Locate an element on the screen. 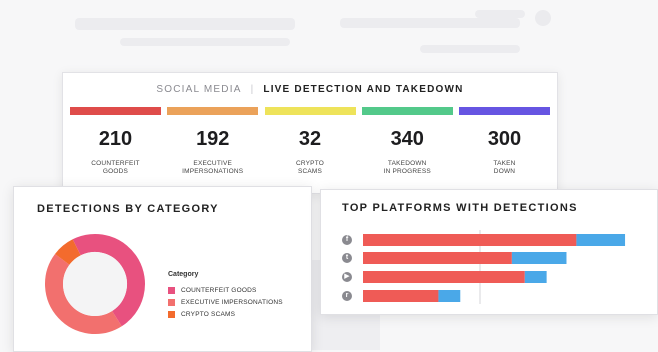 The image size is (658, 352). legend-item-executive-impersonations: EXECUTIVE IMPERSONATIONS is located at coordinates (225, 302).